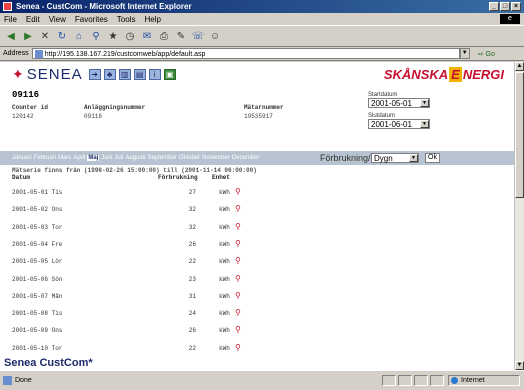 The width and height of the screenshot is (524, 390). I want to click on month-tab: Juli, so click(118, 158).